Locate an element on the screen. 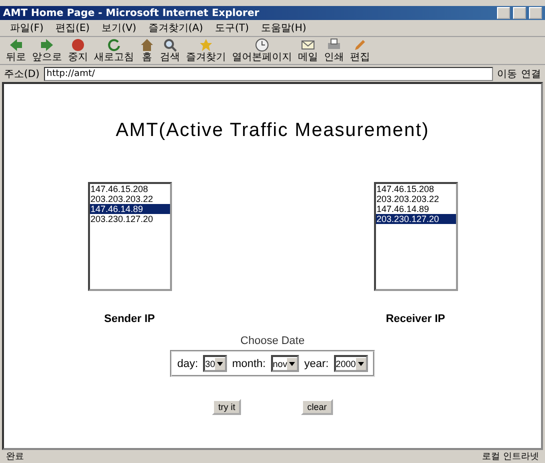 The height and width of the screenshot is (463, 545). pencil-icon is located at coordinates (360, 45).